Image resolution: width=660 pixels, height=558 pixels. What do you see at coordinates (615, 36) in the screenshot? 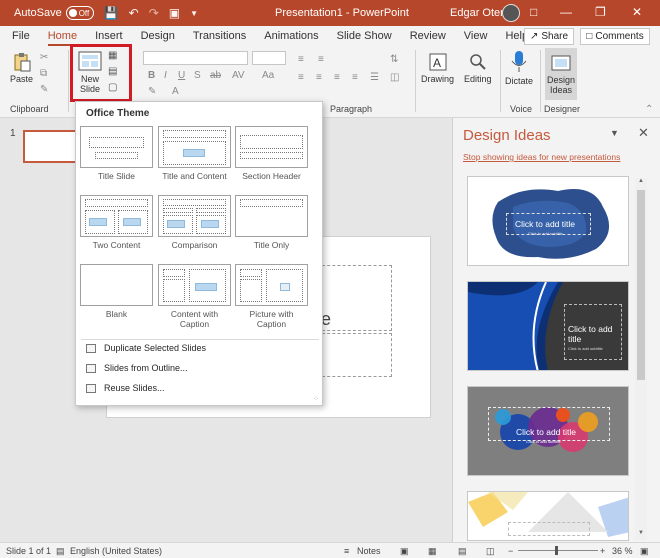
I see `comments-button: □ Comments` at bounding box center [615, 36].